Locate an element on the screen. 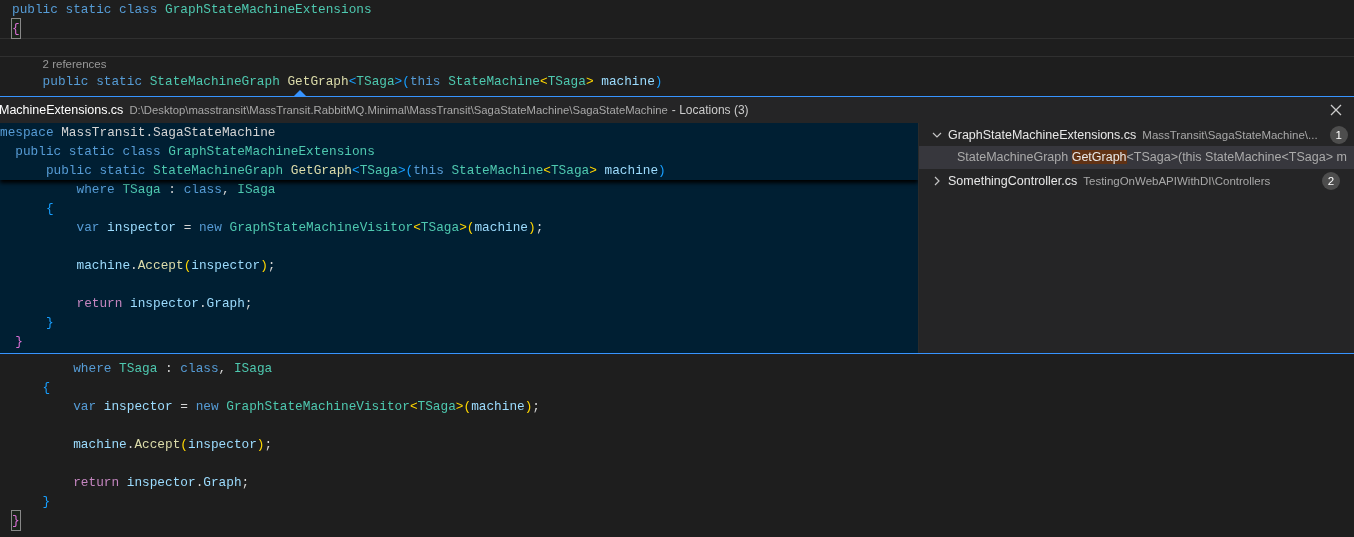  reference-item: StateMachineGraph GetGraph<TSaga>(this StateMachine<TSaga> m is located at coordinates (1136, 157).